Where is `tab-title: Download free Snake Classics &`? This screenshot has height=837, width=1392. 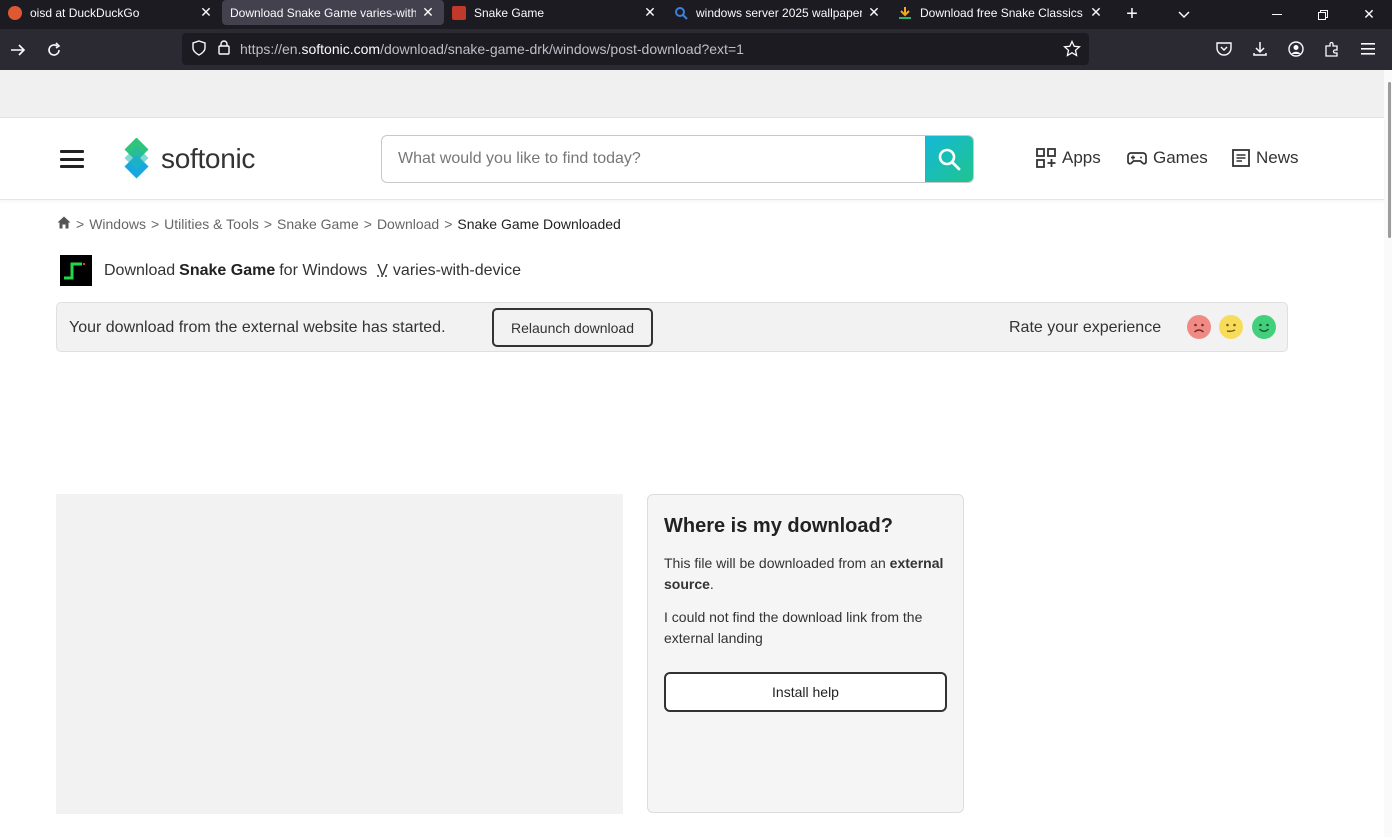
tab-title: Download free Snake Classics & is located at coordinates (1002, 12).